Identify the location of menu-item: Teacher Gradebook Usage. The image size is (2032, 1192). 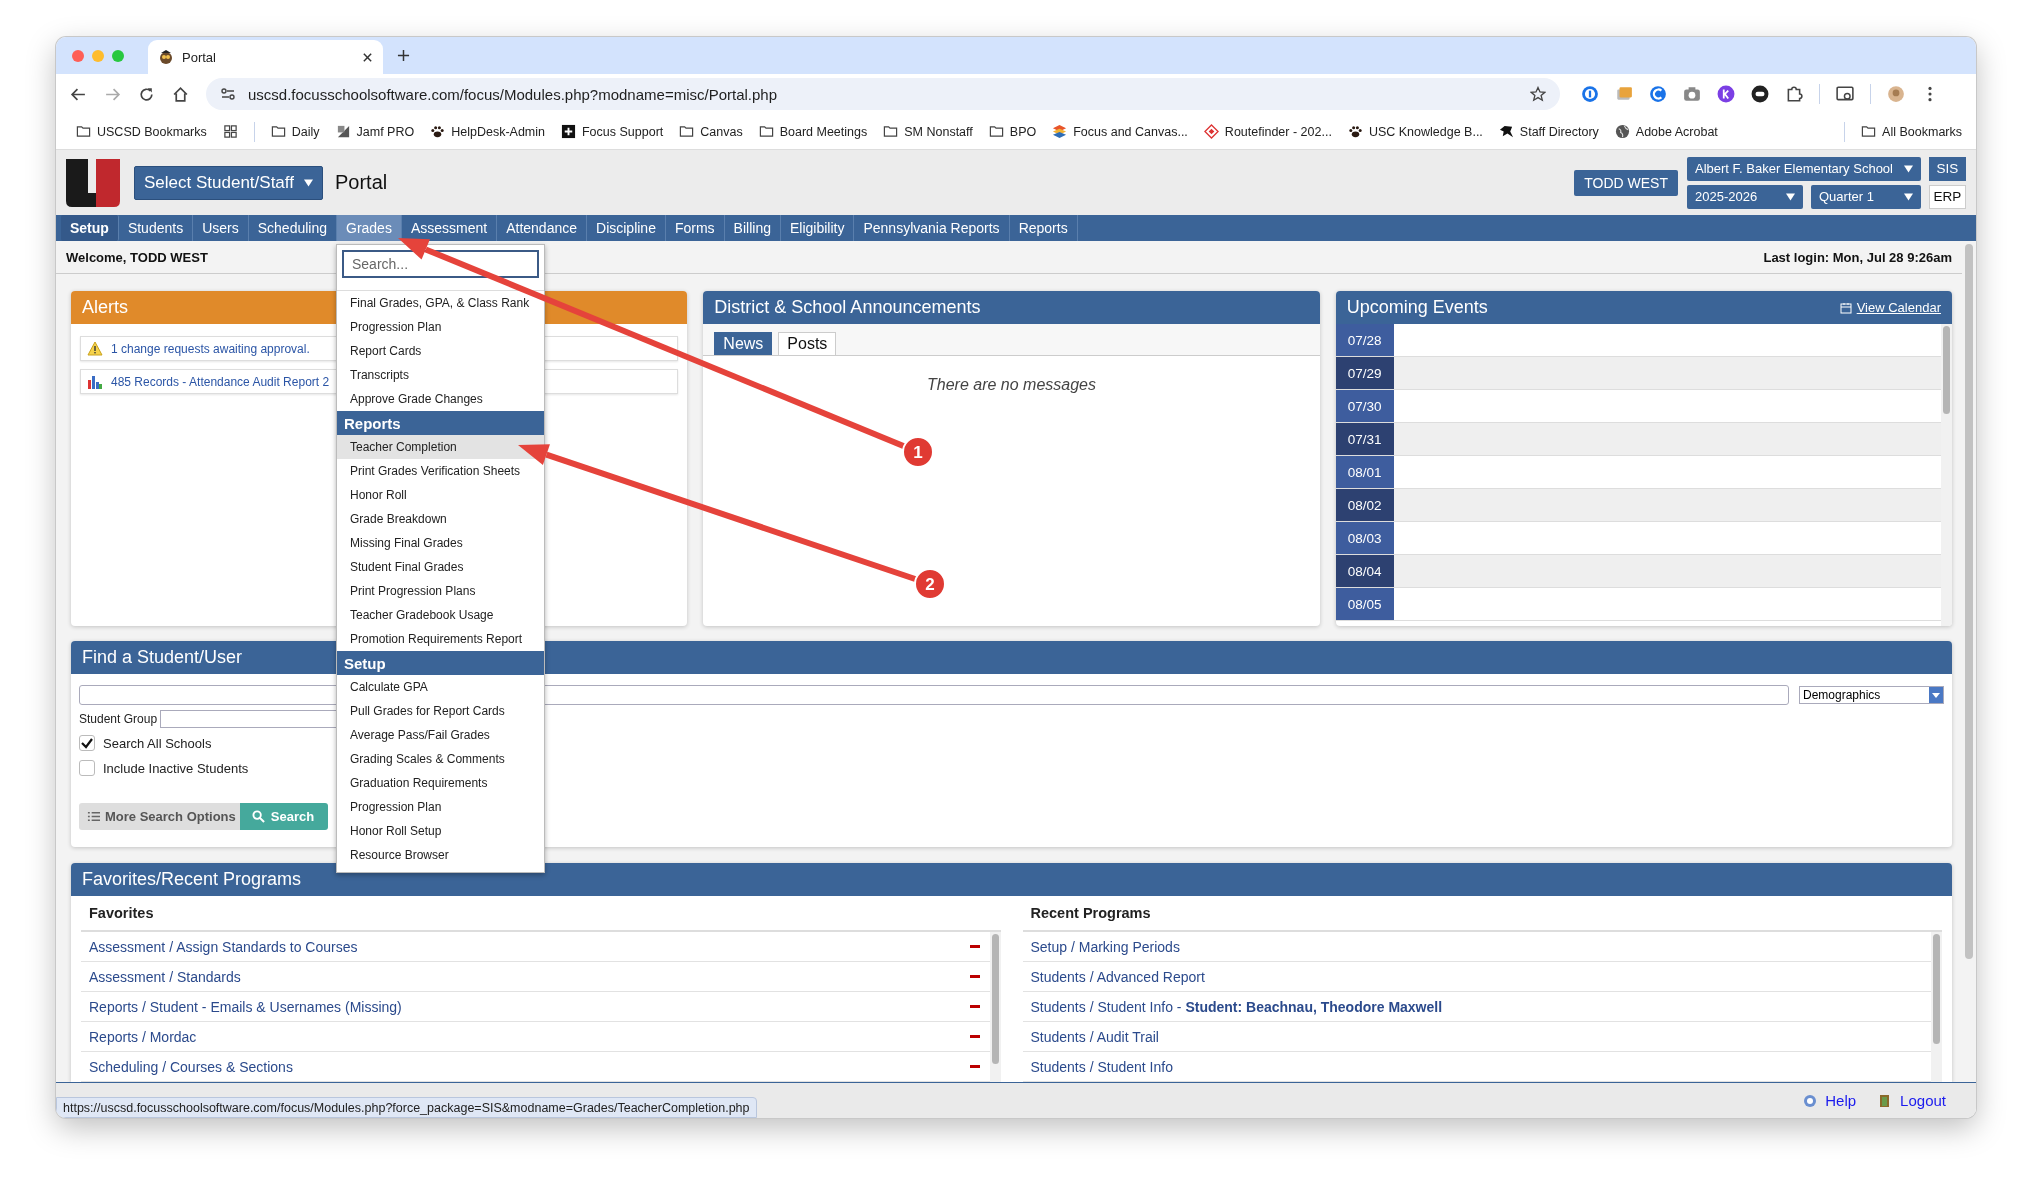
(440, 615).